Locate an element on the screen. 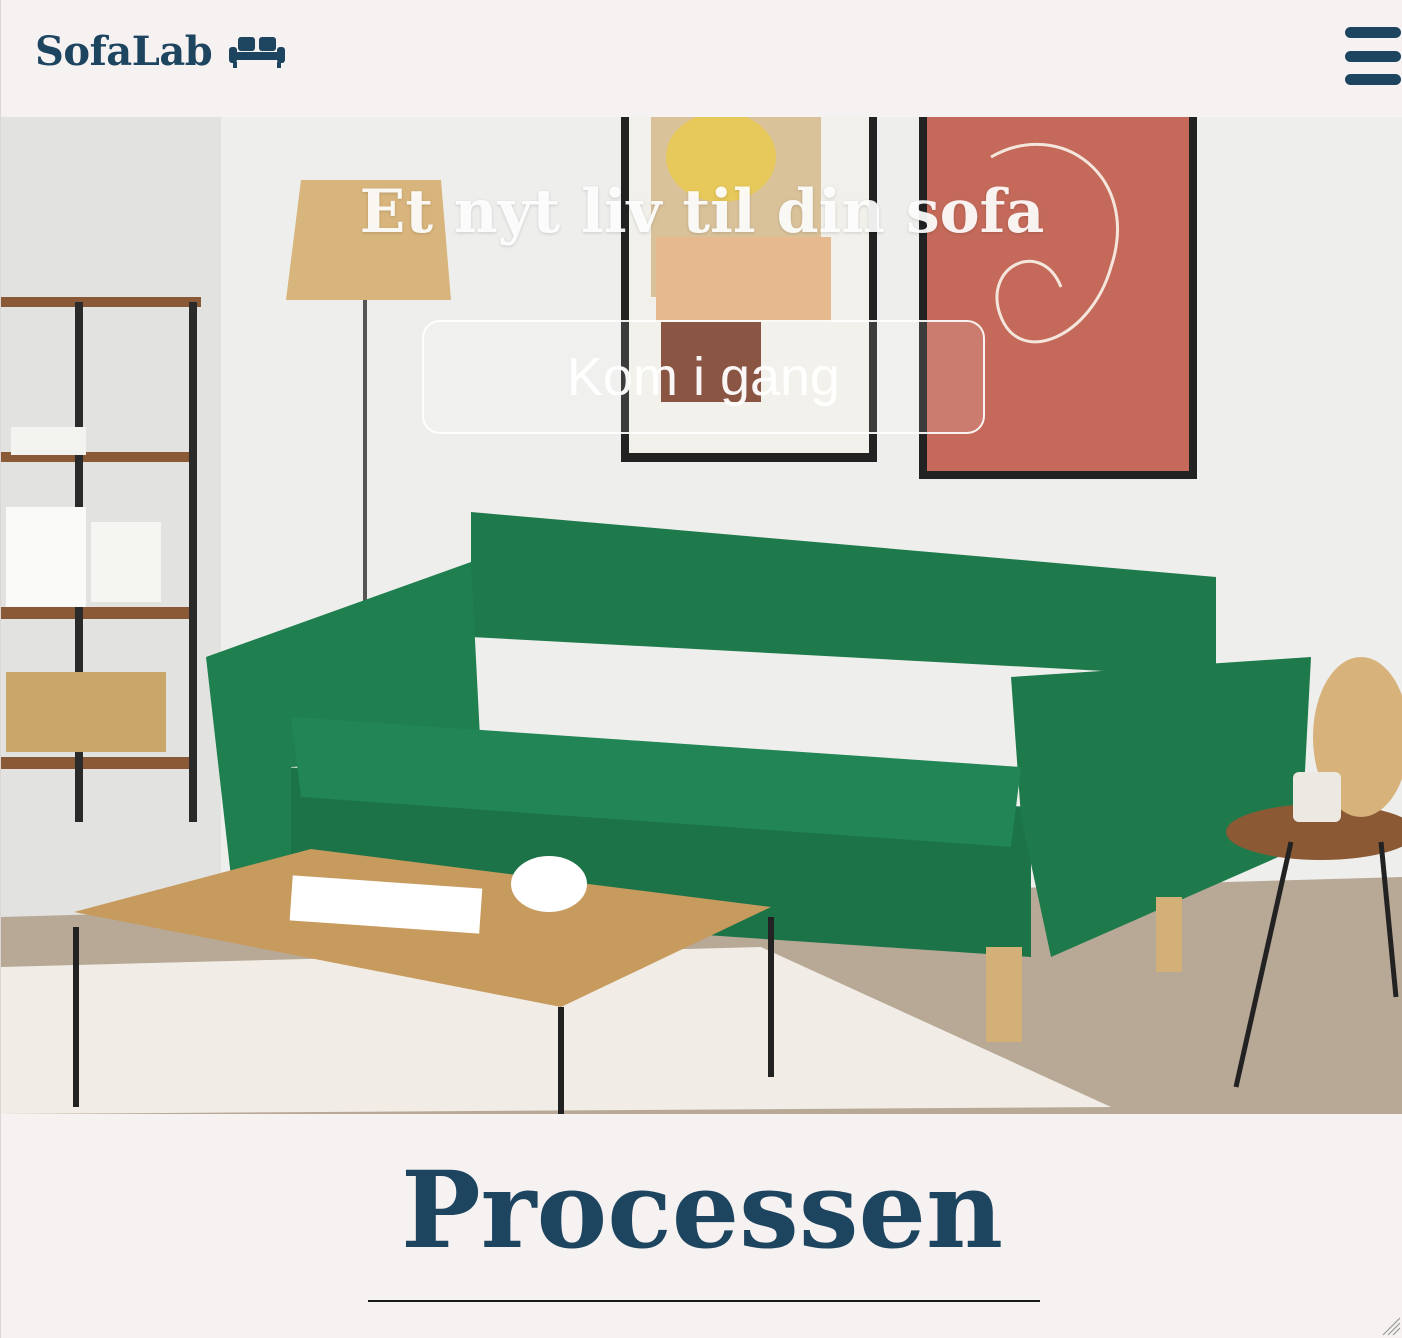 The image size is (1402, 1338). resize-grip-icon is located at coordinates (1390, 1325).